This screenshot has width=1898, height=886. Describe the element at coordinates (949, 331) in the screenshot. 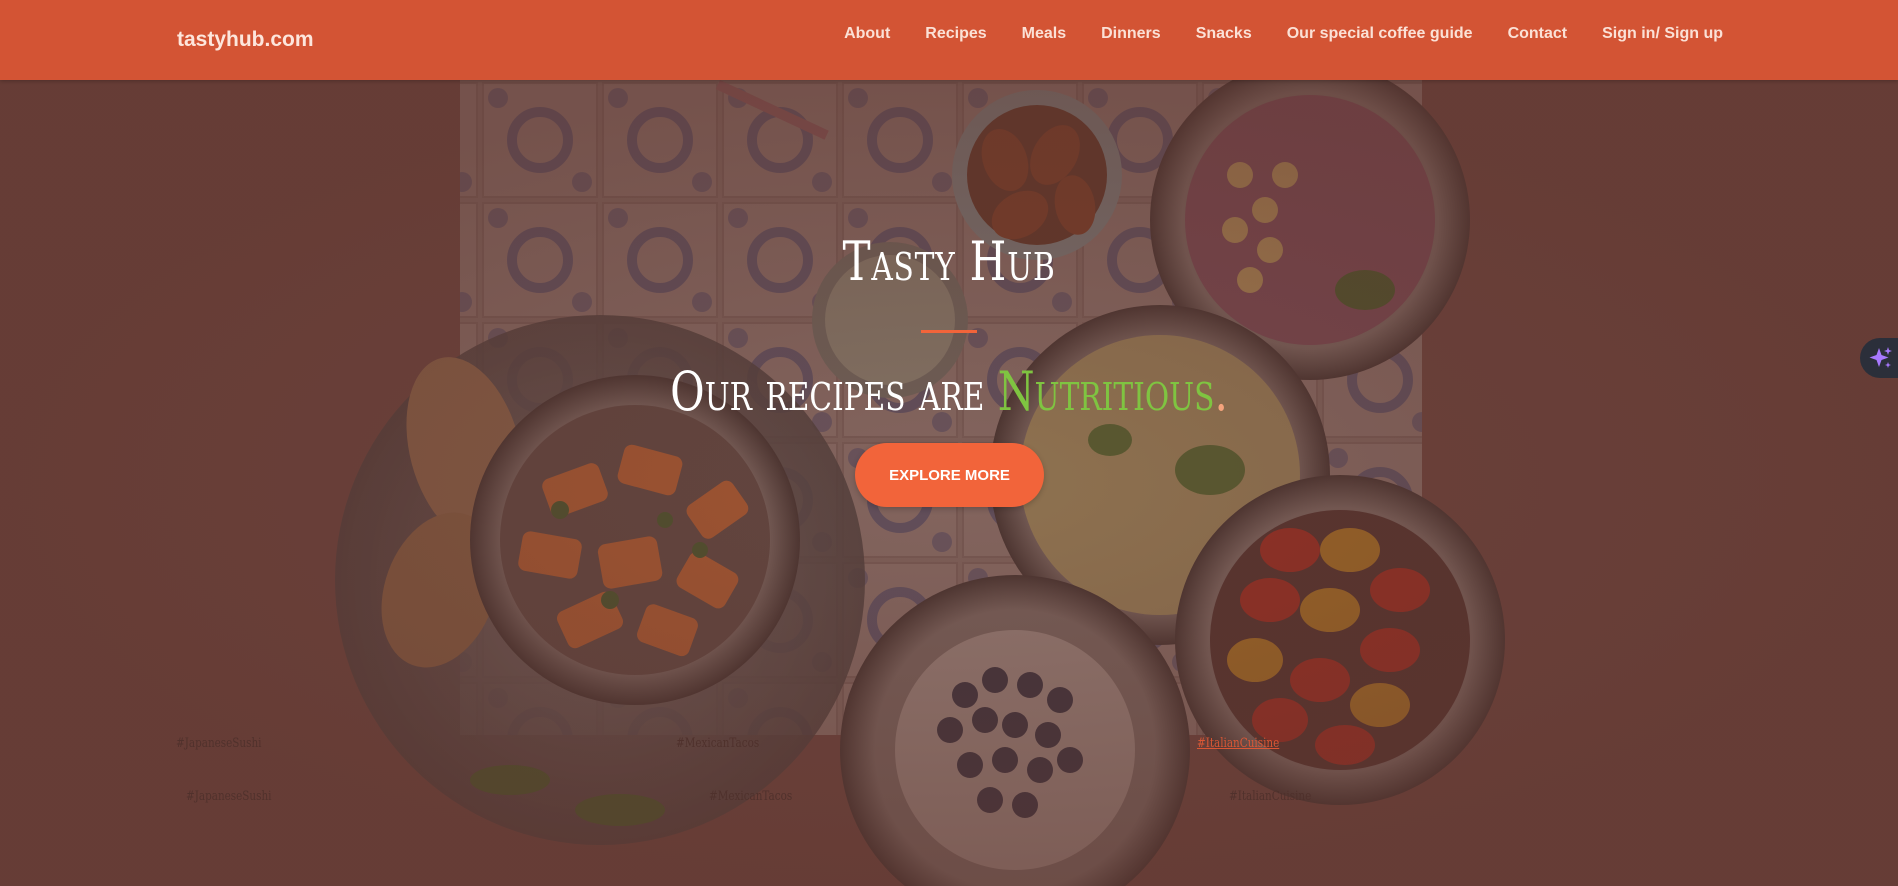

I see `title-divider` at that location.